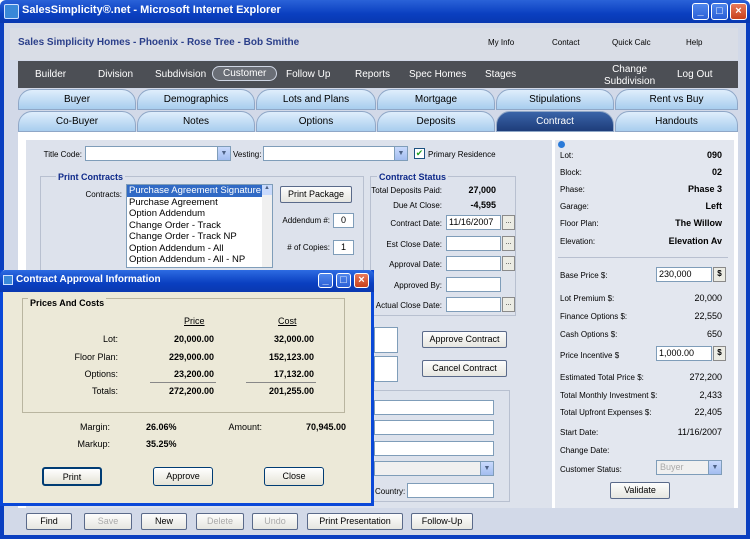 This screenshot has width=750, height=539. What do you see at coordinates (473, 222) in the screenshot?
I see `contract-date-input: 11/16/2007` at bounding box center [473, 222].